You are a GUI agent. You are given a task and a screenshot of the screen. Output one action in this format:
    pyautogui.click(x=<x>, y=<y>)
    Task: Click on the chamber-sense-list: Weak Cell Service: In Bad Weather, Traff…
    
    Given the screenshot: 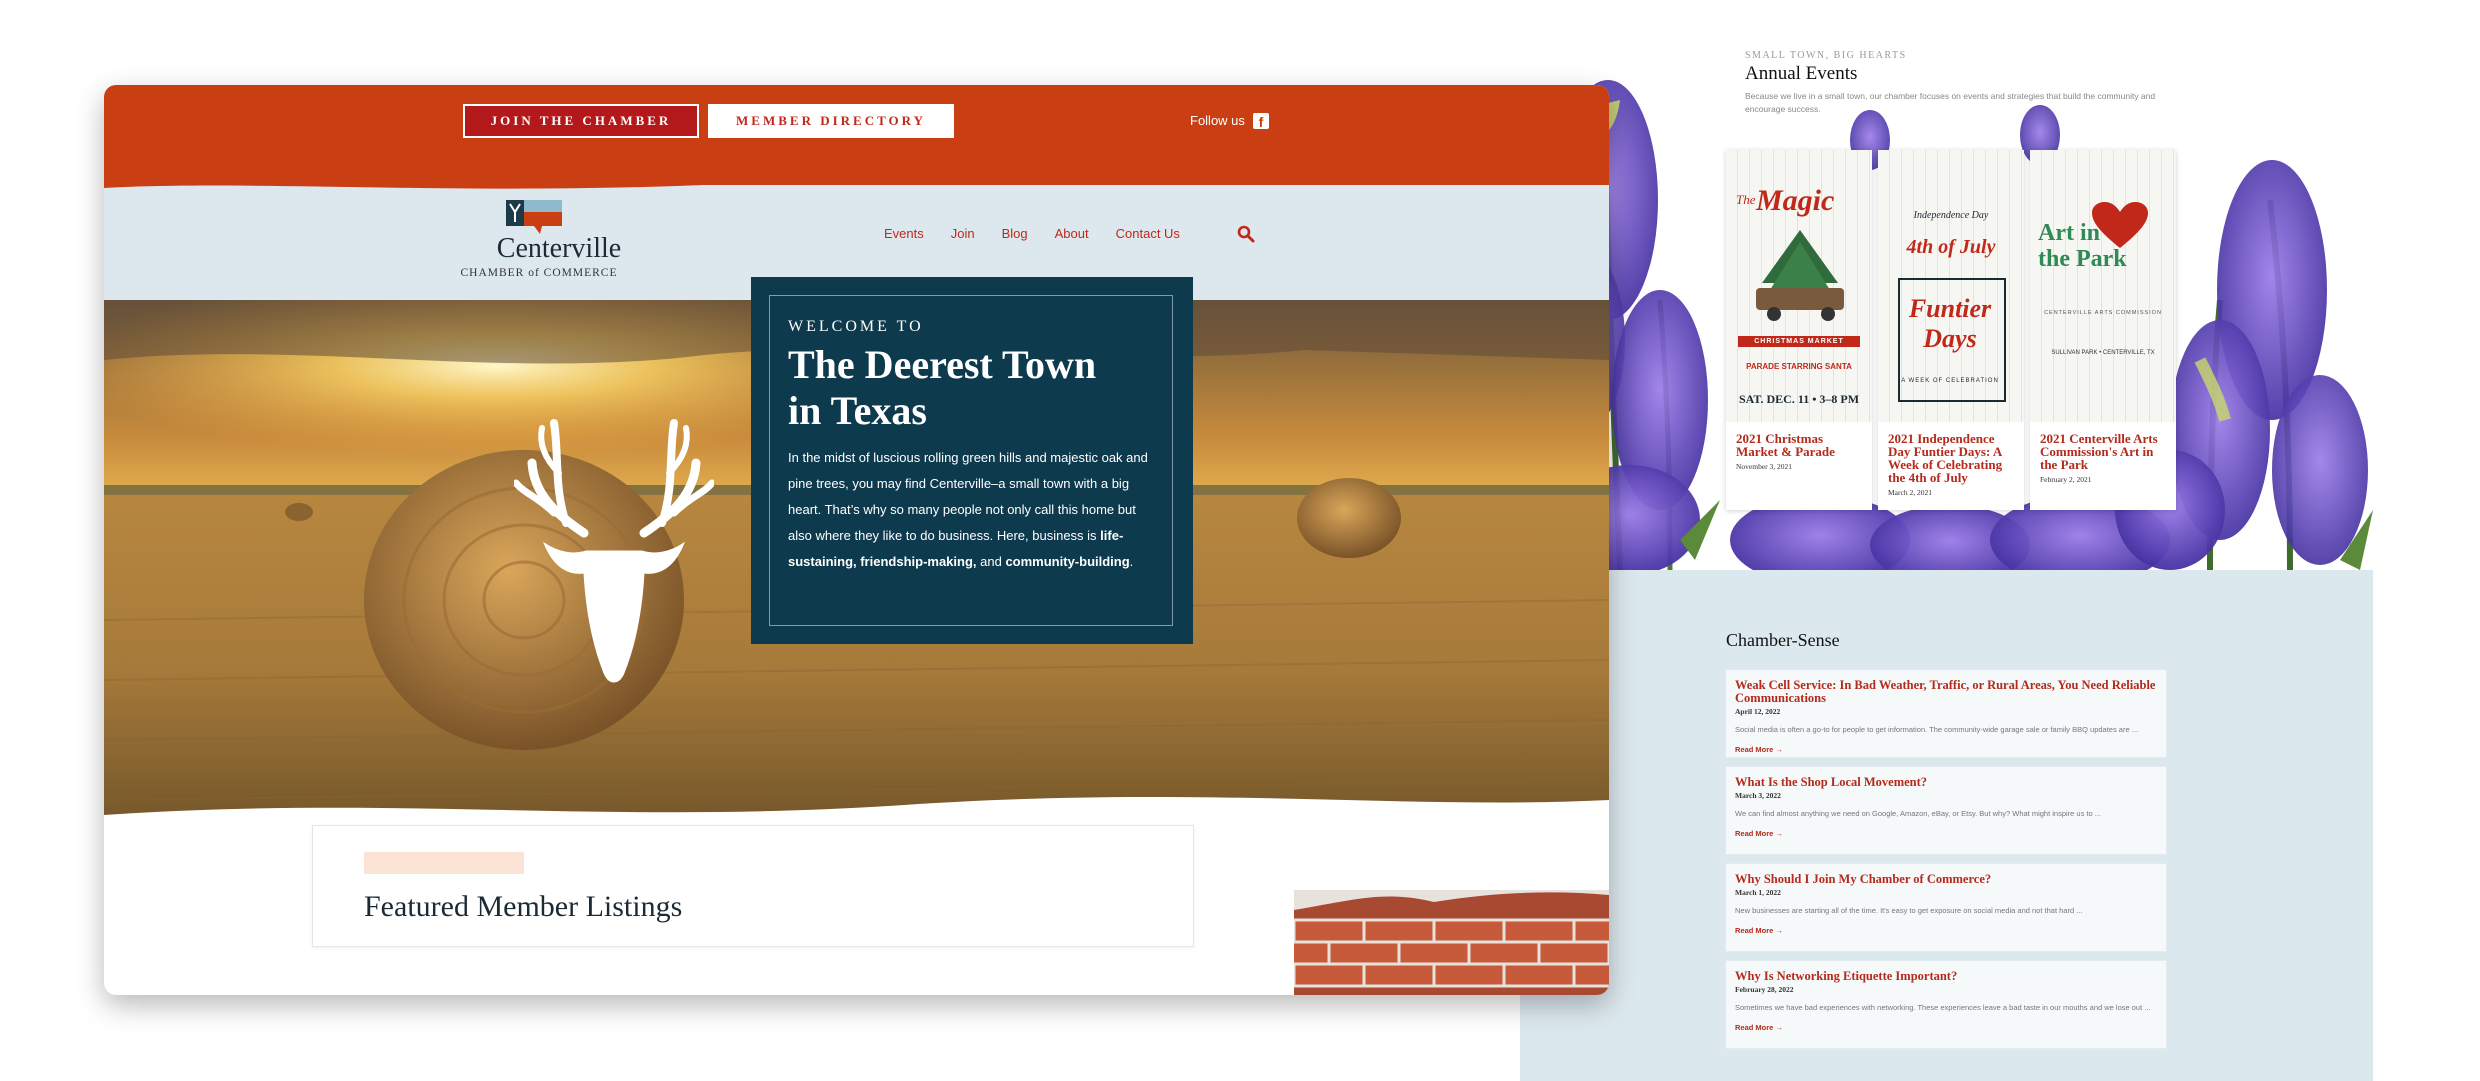 What is the action you would take?
    pyautogui.click(x=1946, y=864)
    